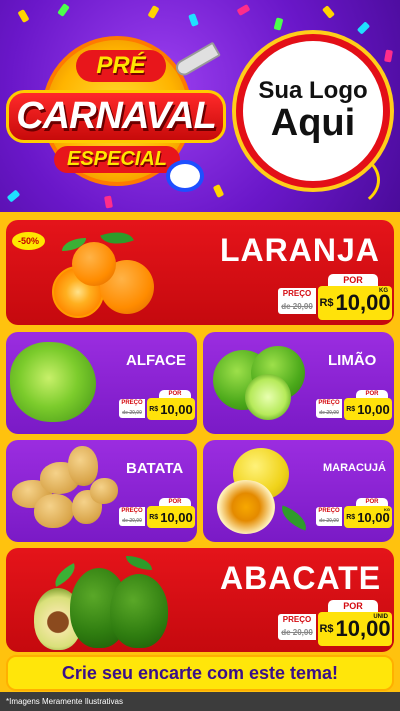  What do you see at coordinates (121, 66) in the screenshot?
I see `logo-pre-text: PRÉ` at bounding box center [121, 66].